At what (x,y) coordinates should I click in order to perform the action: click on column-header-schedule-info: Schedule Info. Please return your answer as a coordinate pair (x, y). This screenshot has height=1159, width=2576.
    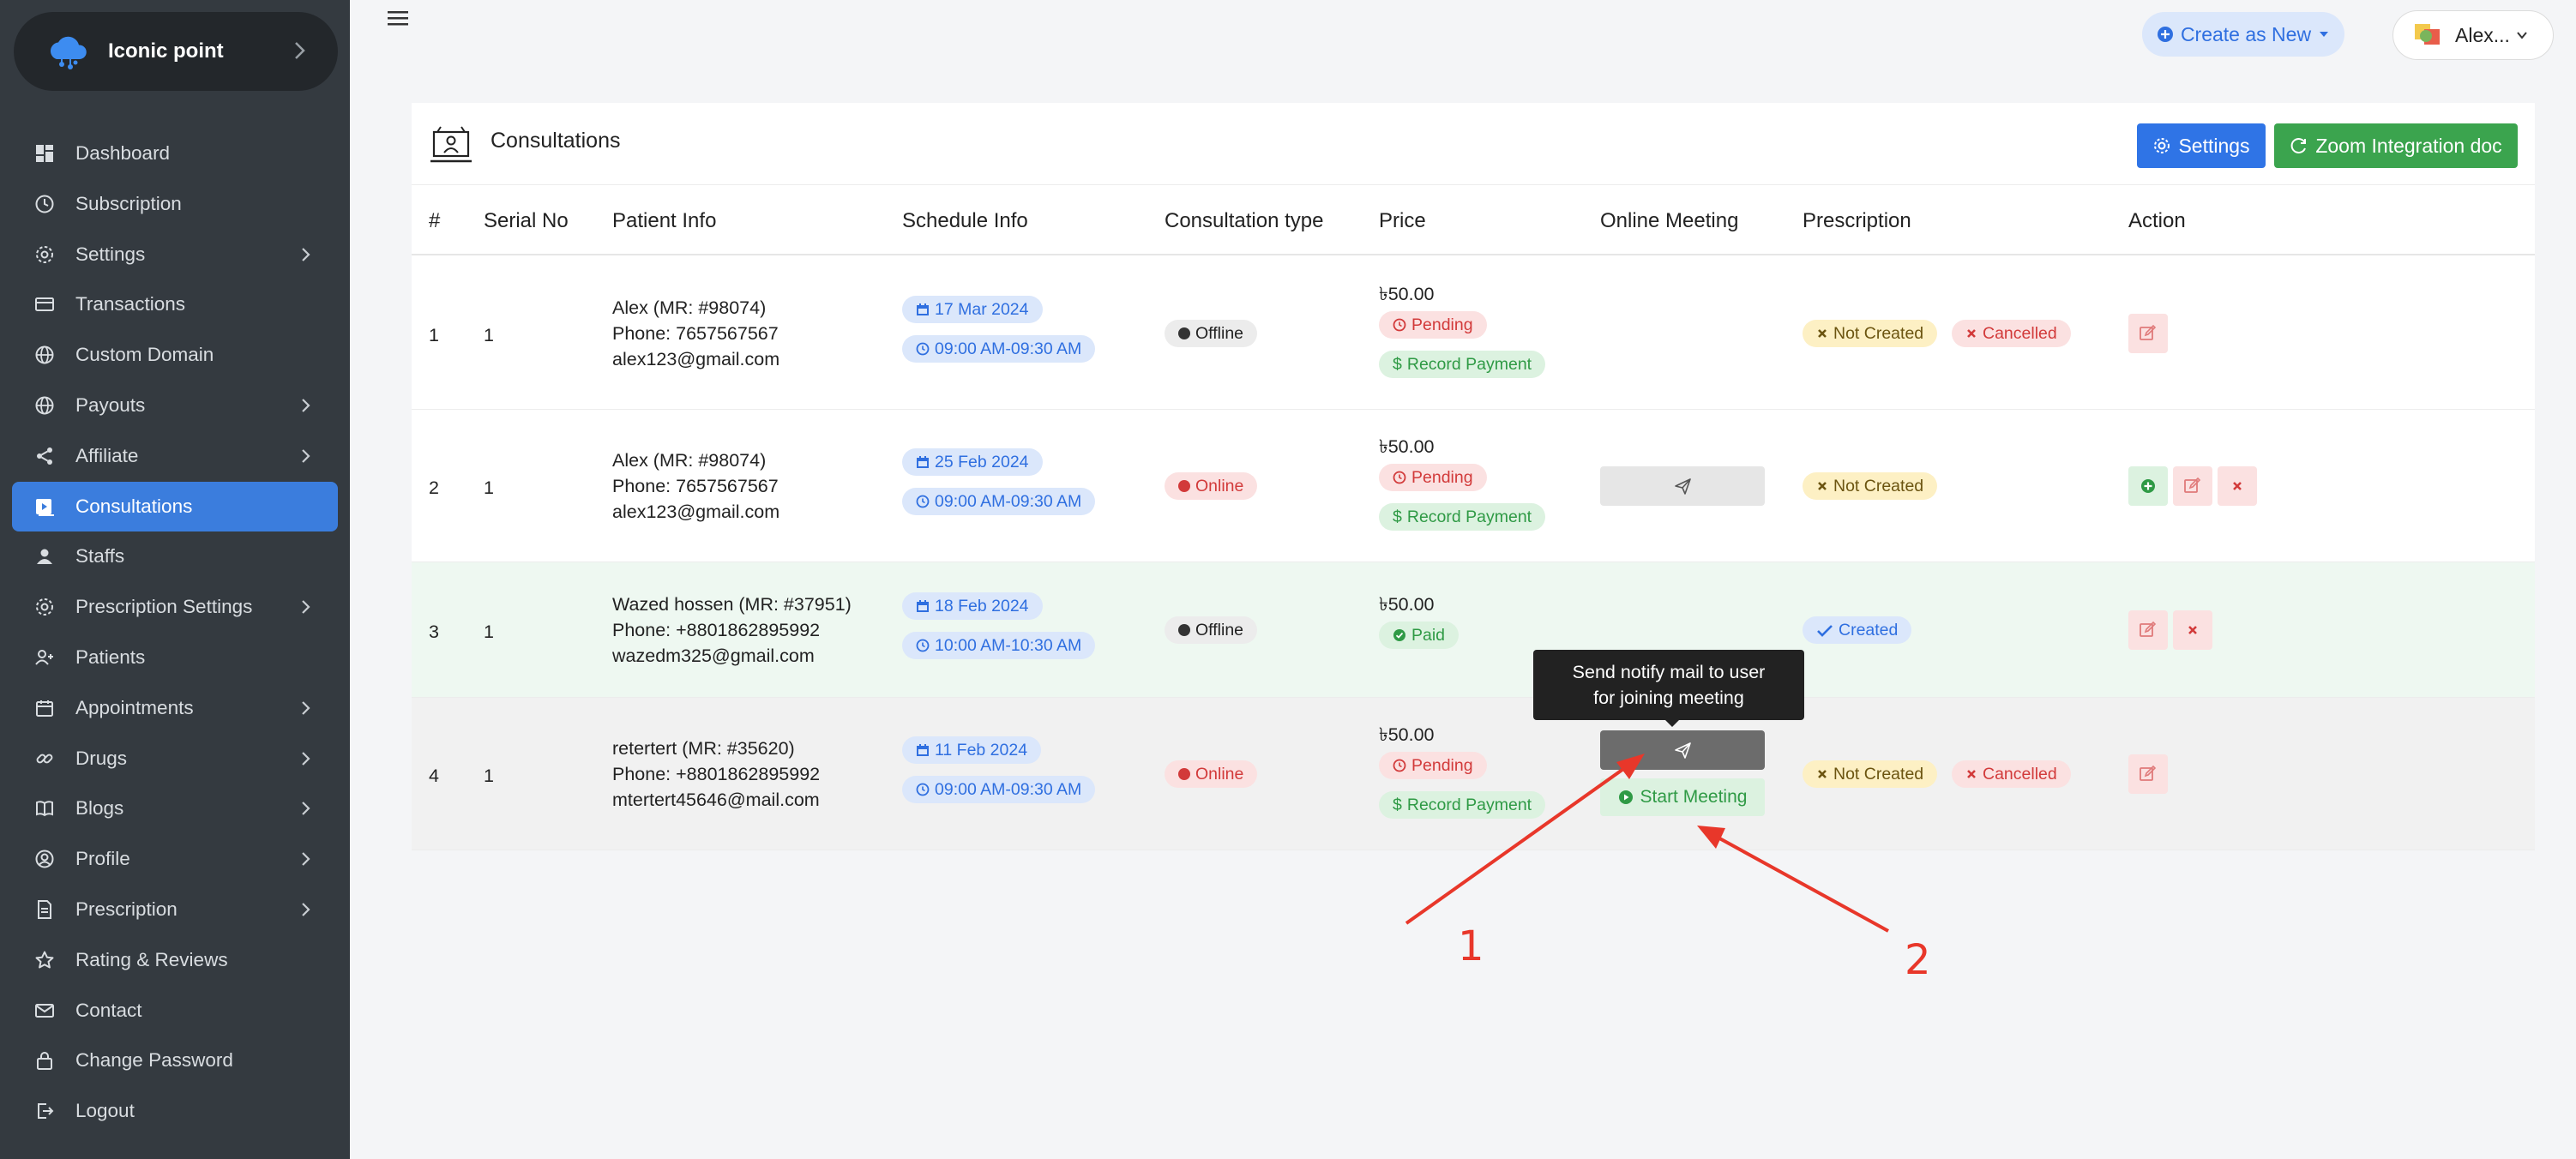
    Looking at the image, I should click on (965, 220).